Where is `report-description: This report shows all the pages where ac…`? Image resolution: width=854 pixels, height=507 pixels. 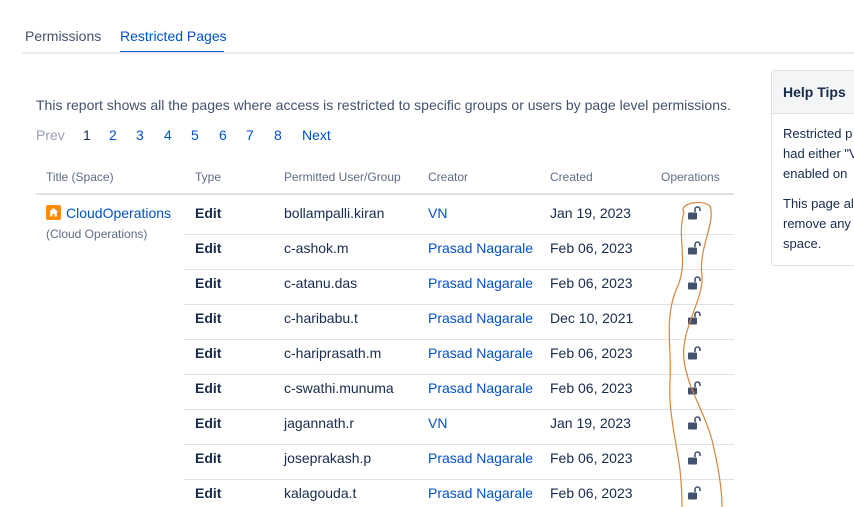
report-description: This report shows all the pages where ac… is located at coordinates (383, 105).